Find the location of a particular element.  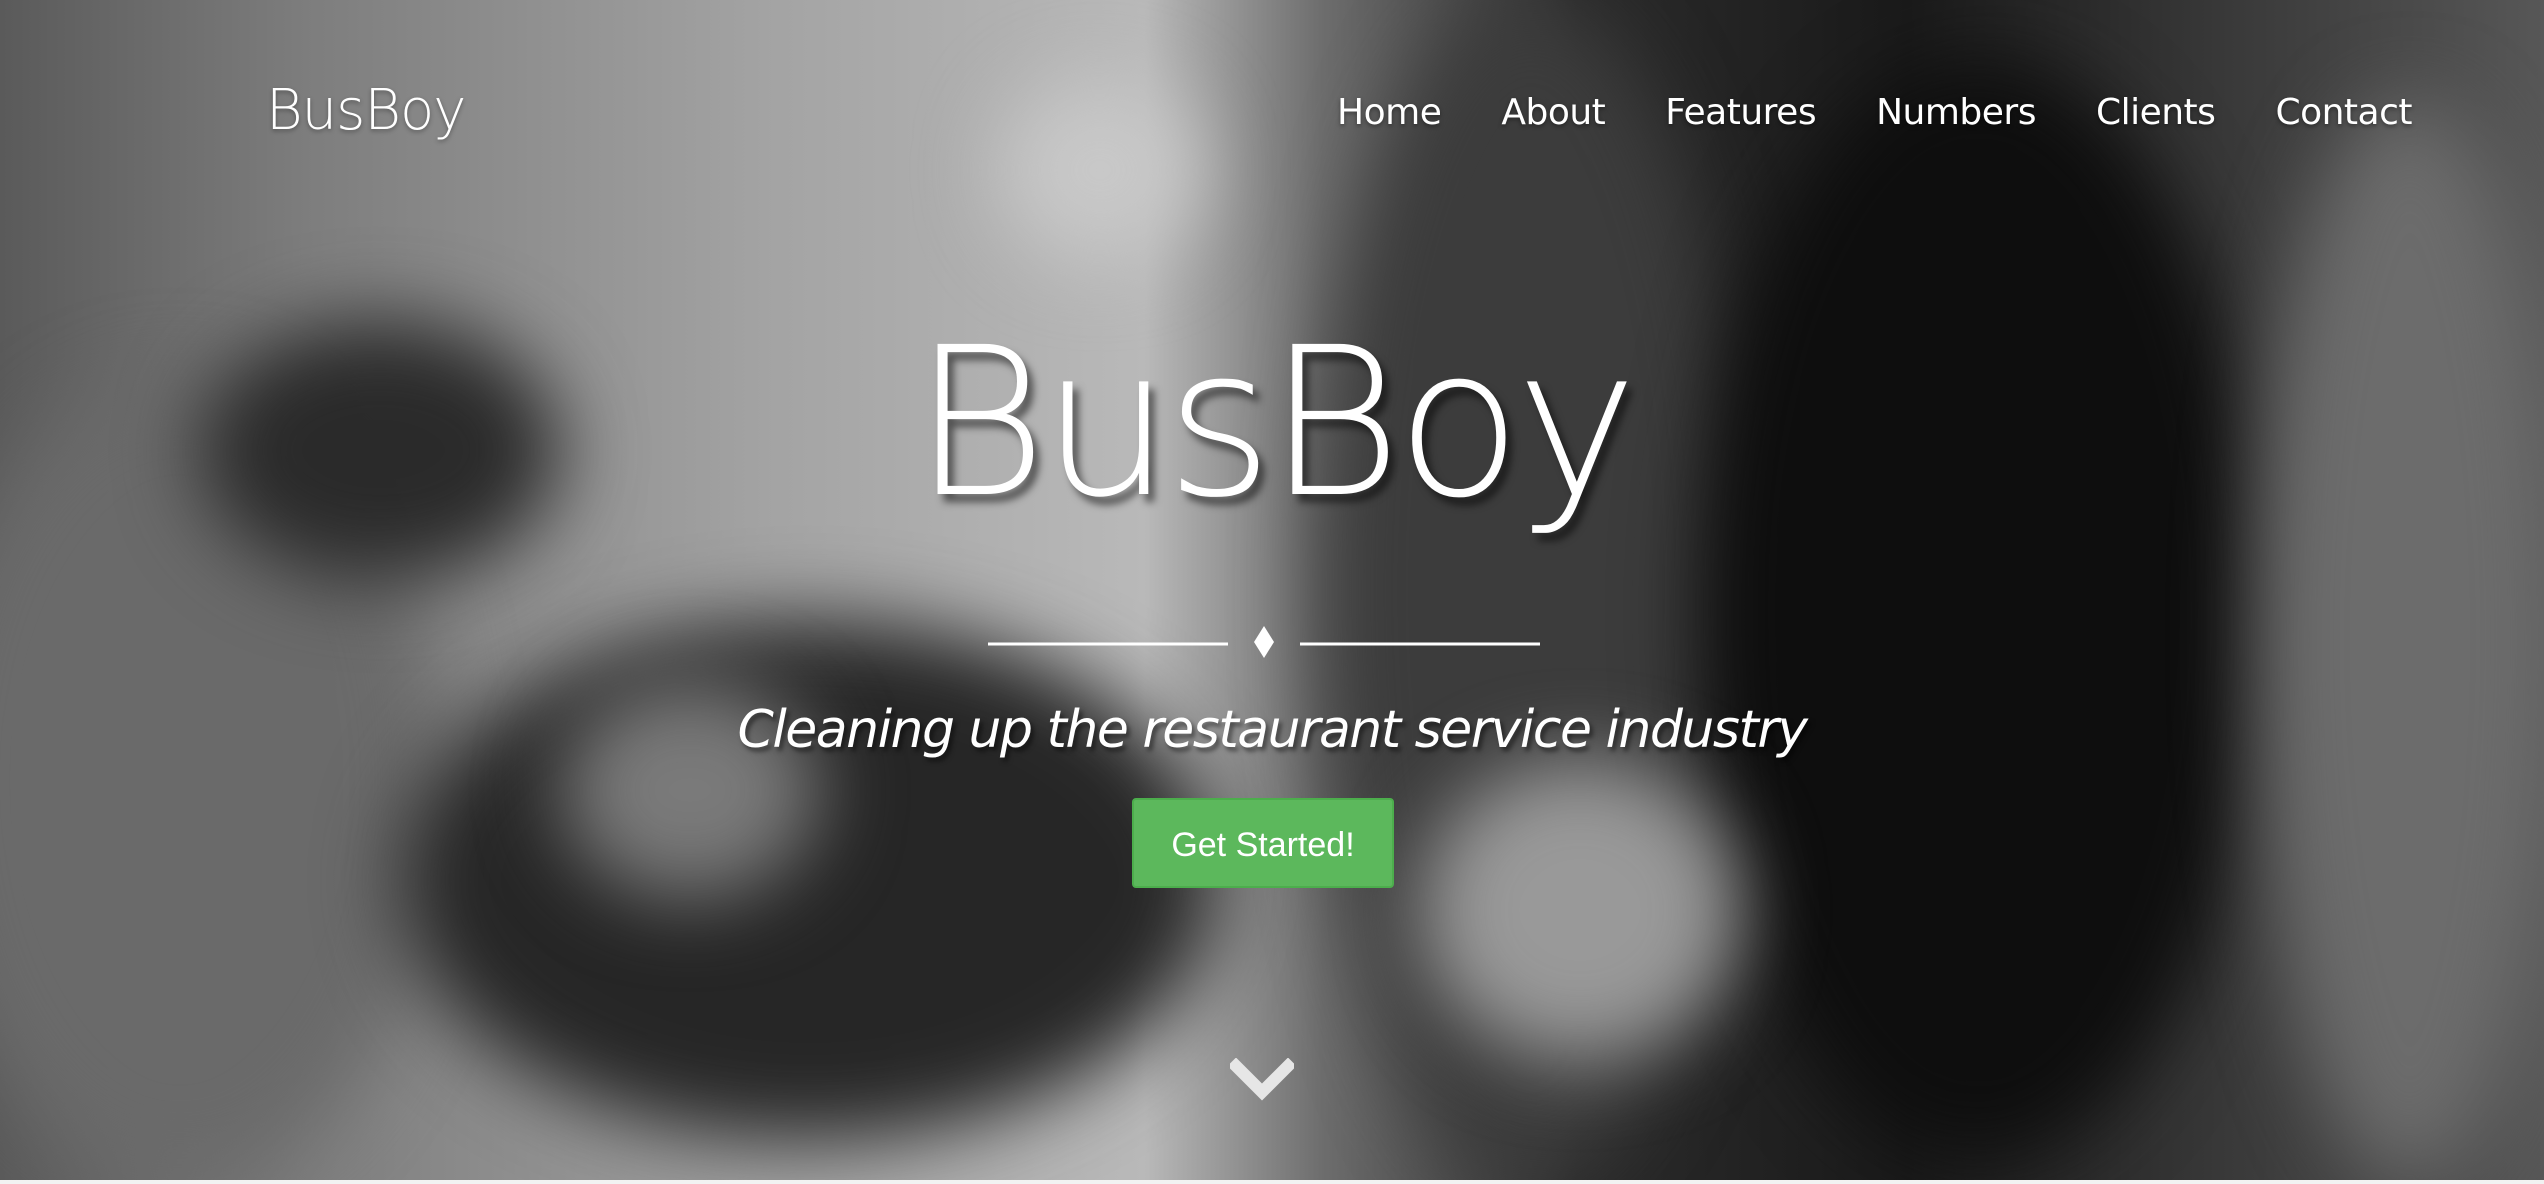

hero-divider is located at coordinates (1264, 642).